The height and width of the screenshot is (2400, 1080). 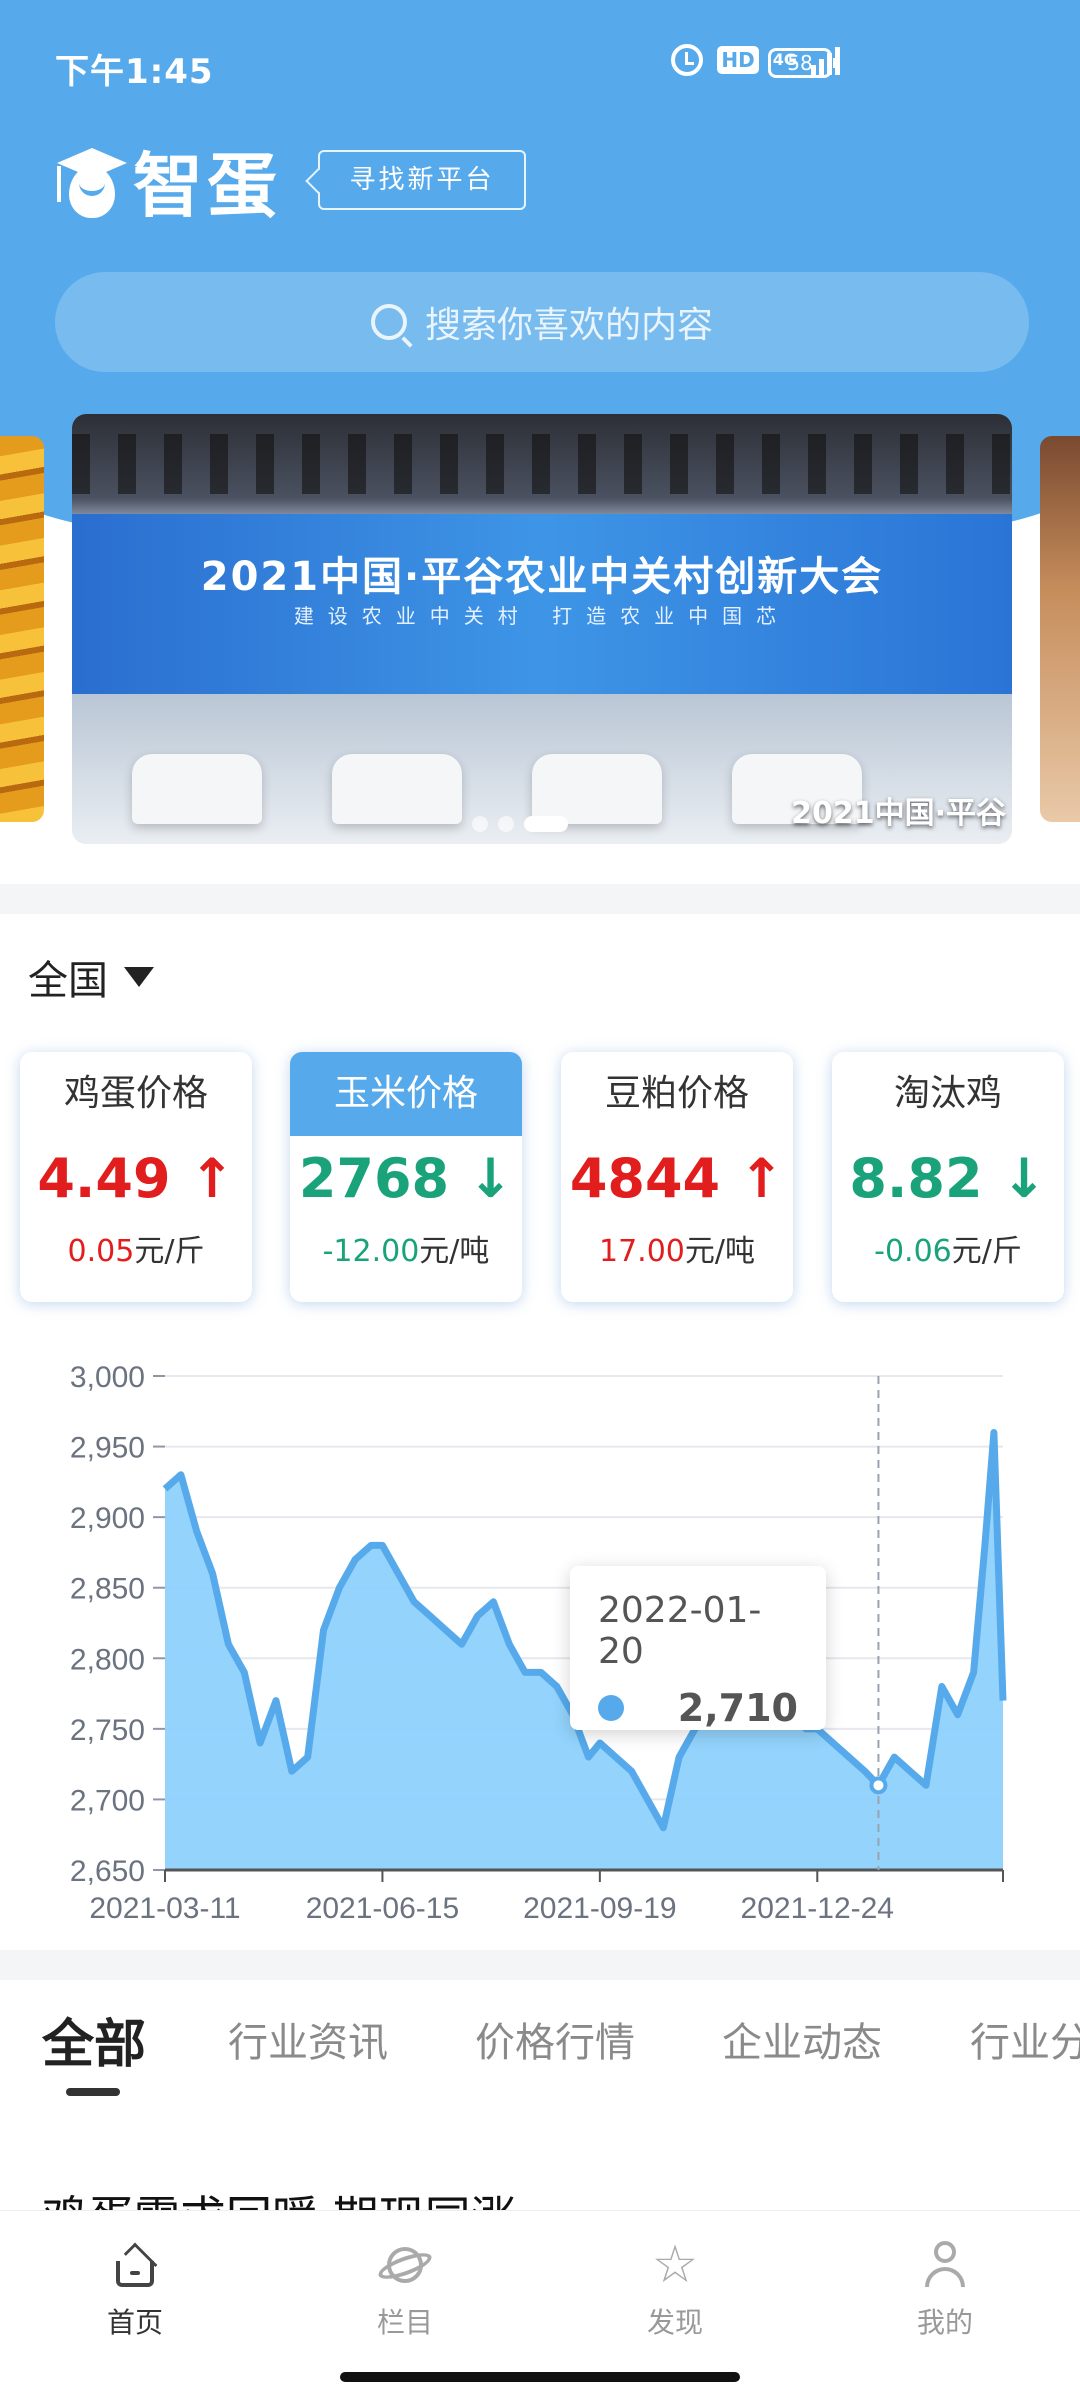 I want to click on tooltip-date: 2022-01-20, so click(x=680, y=1631).